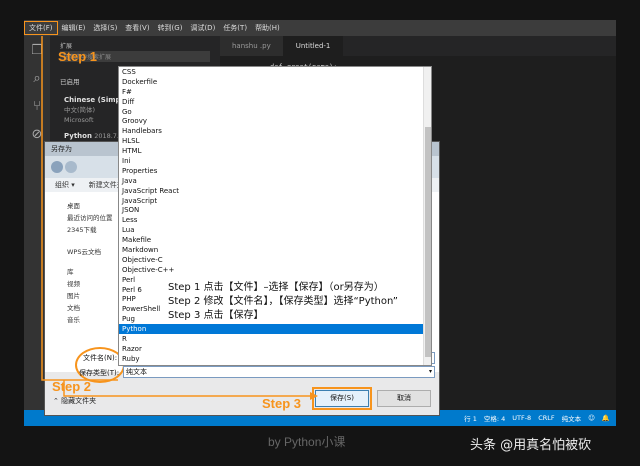  I want to click on step3-label: Step 3, so click(282, 403).